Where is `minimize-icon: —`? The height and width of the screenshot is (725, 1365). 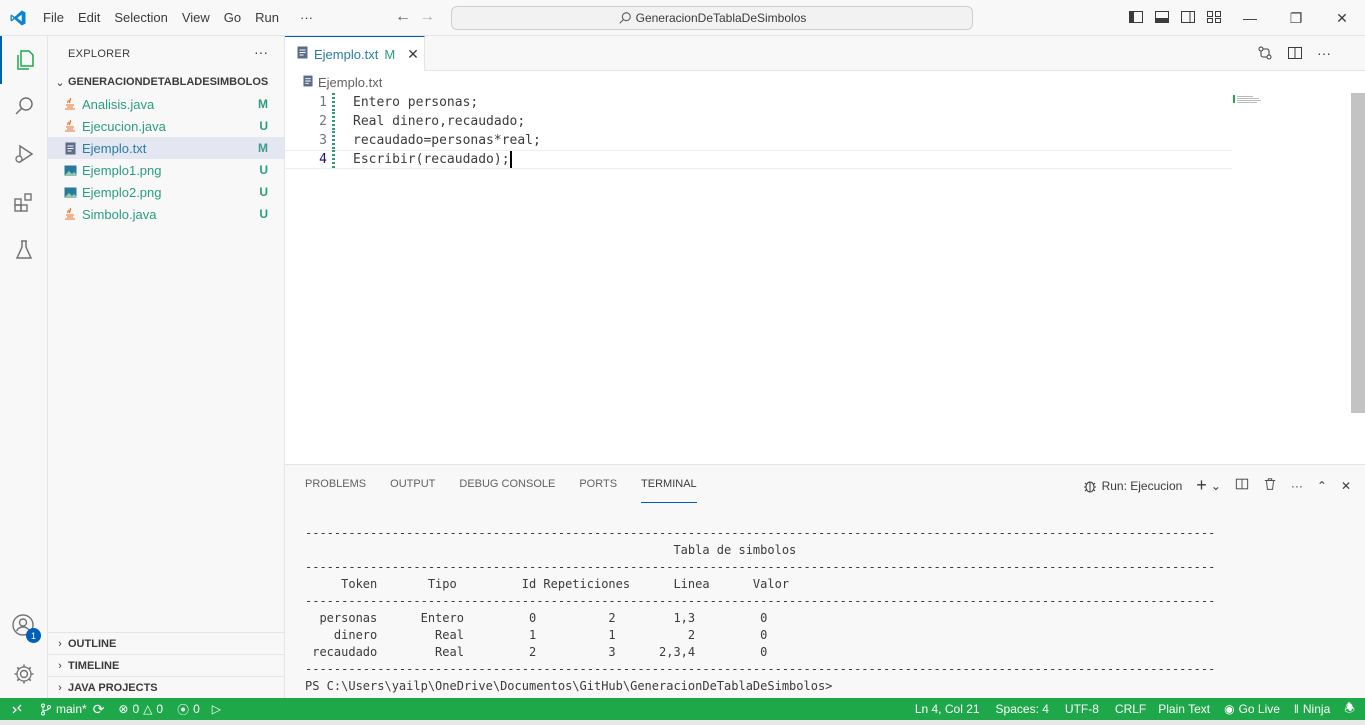 minimize-icon: — is located at coordinates (1250, 18).